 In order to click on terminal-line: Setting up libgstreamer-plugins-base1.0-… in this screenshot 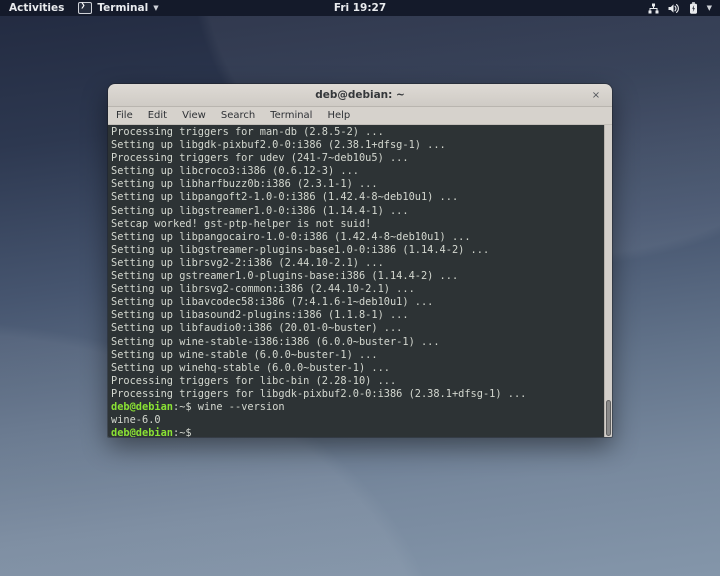, I will do `click(300, 249)`.